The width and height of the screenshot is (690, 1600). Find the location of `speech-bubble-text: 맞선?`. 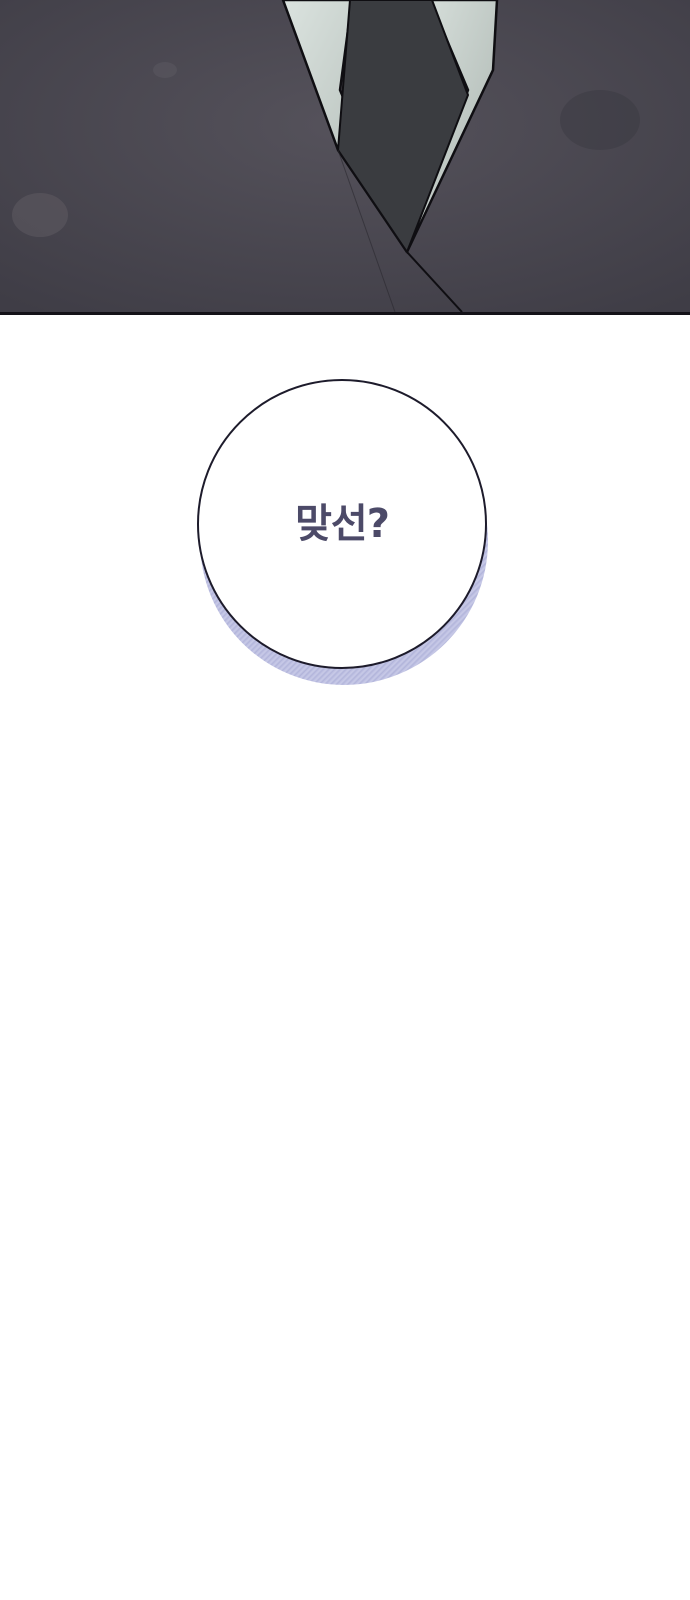

speech-bubble-text: 맞선? is located at coordinates (342, 524).